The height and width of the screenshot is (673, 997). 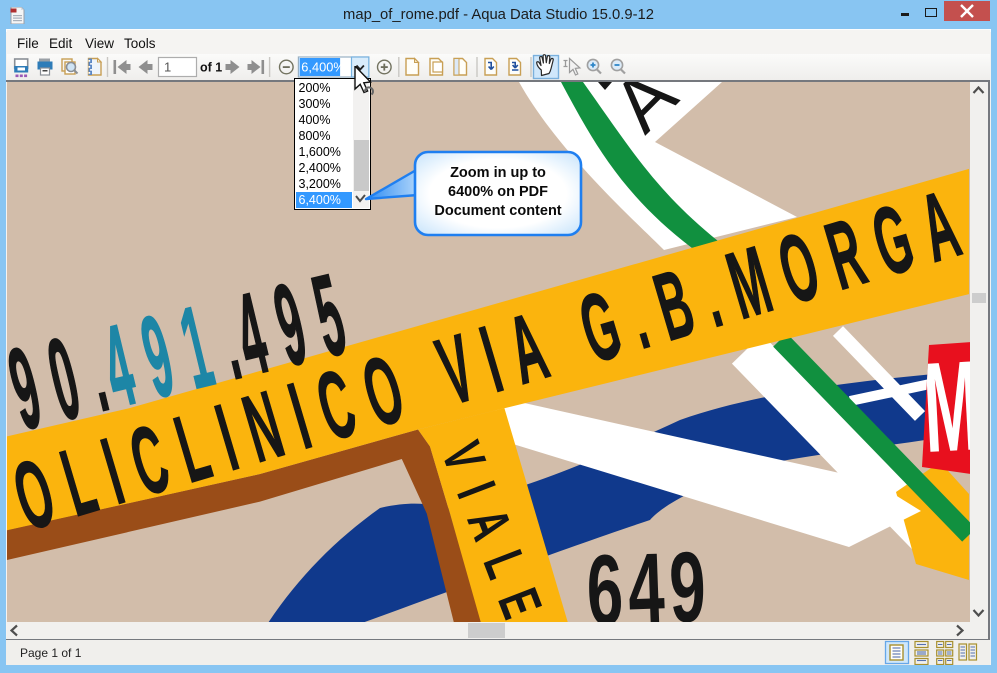 I want to click on svg-text: 6400% on PDF, so click(x=498, y=192).